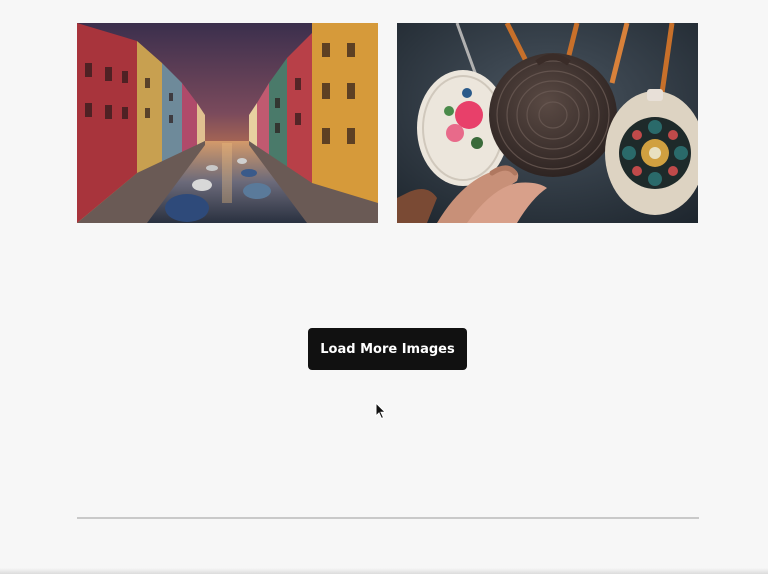  I want to click on woven-round-bags-photo, so click(547, 123).